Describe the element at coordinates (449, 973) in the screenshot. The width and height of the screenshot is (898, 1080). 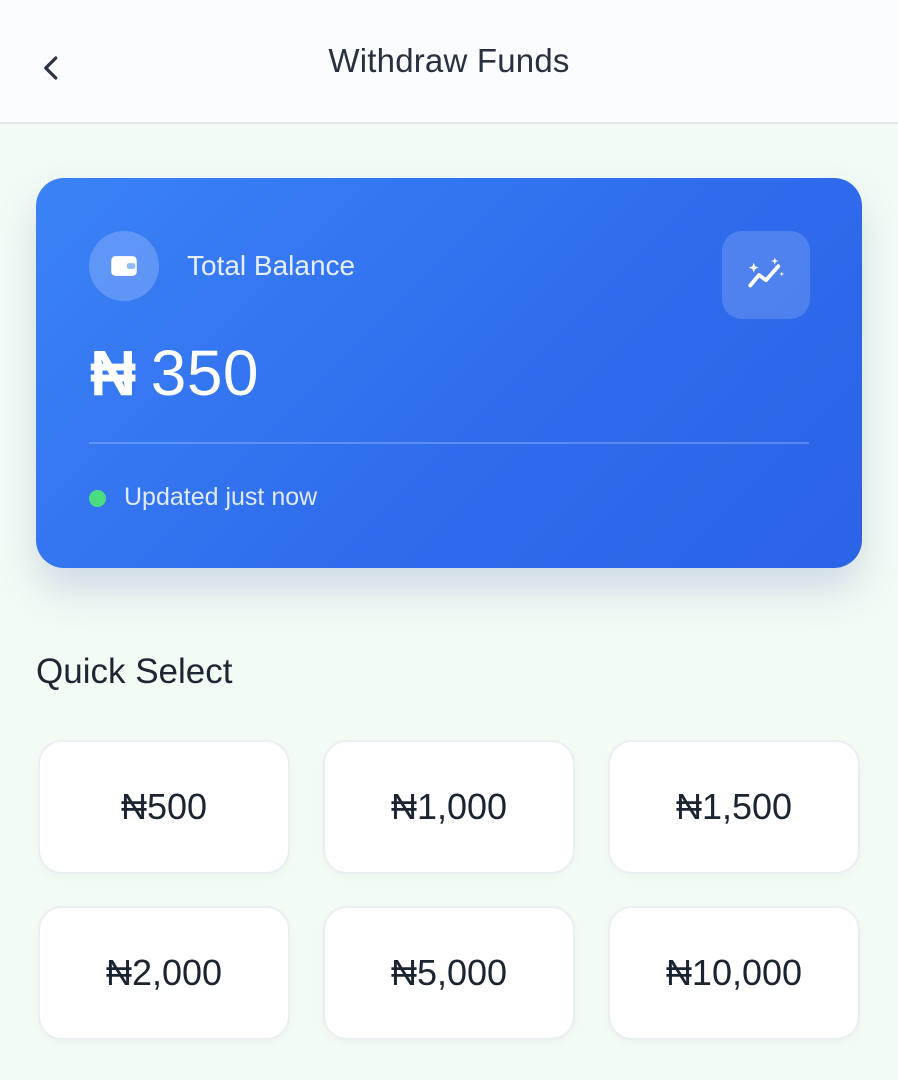
I see `amount-option-5000: ₦5,000` at that location.